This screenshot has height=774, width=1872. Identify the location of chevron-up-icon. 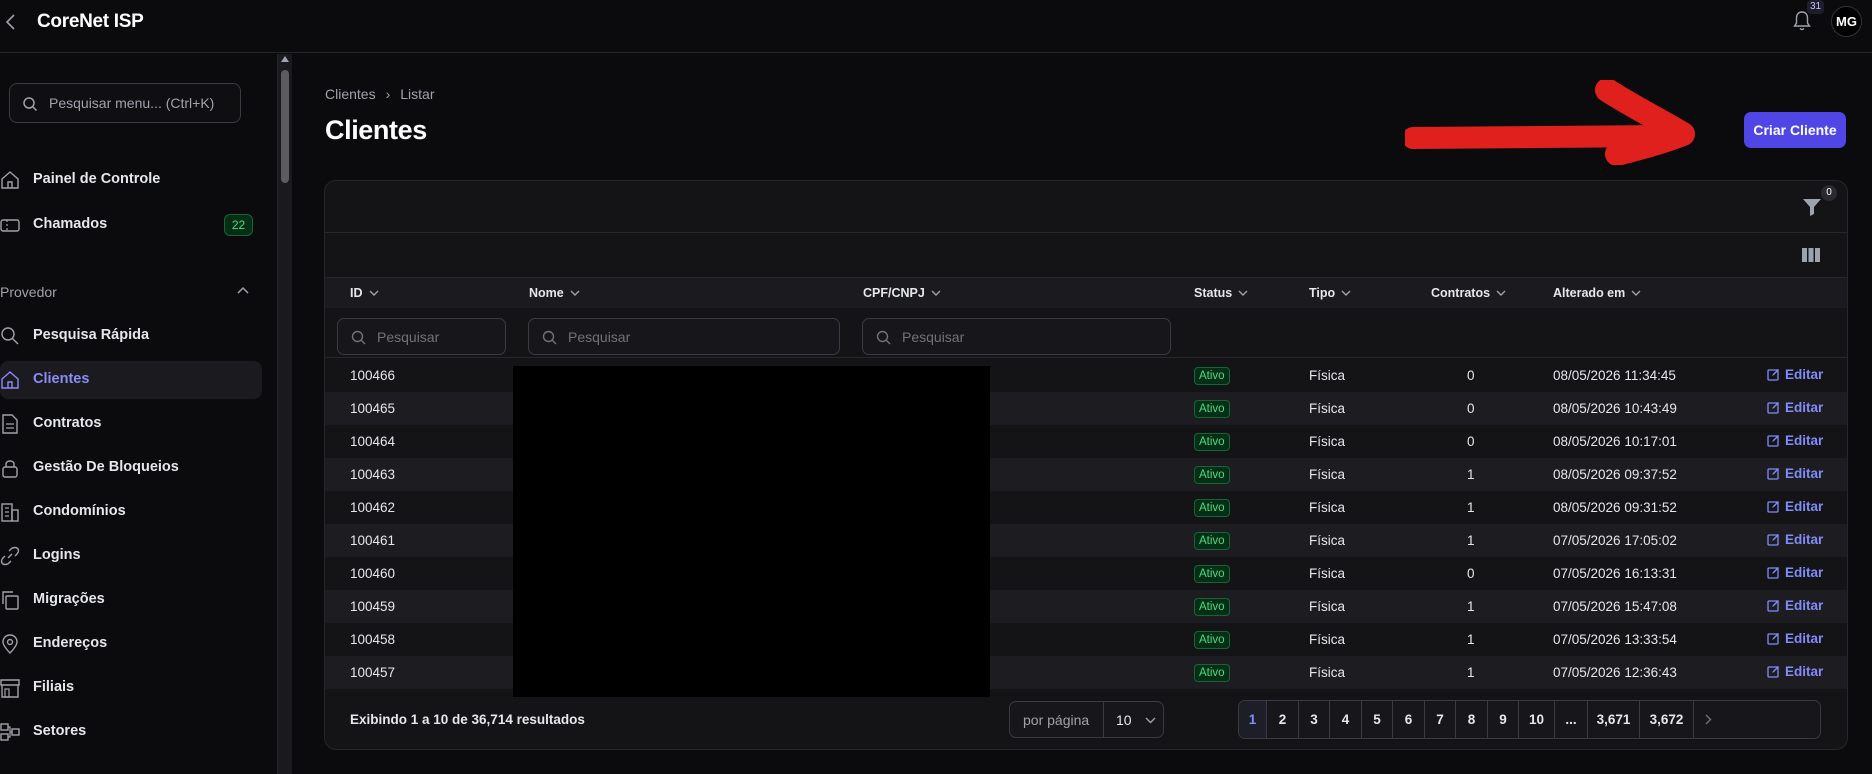
(243, 290).